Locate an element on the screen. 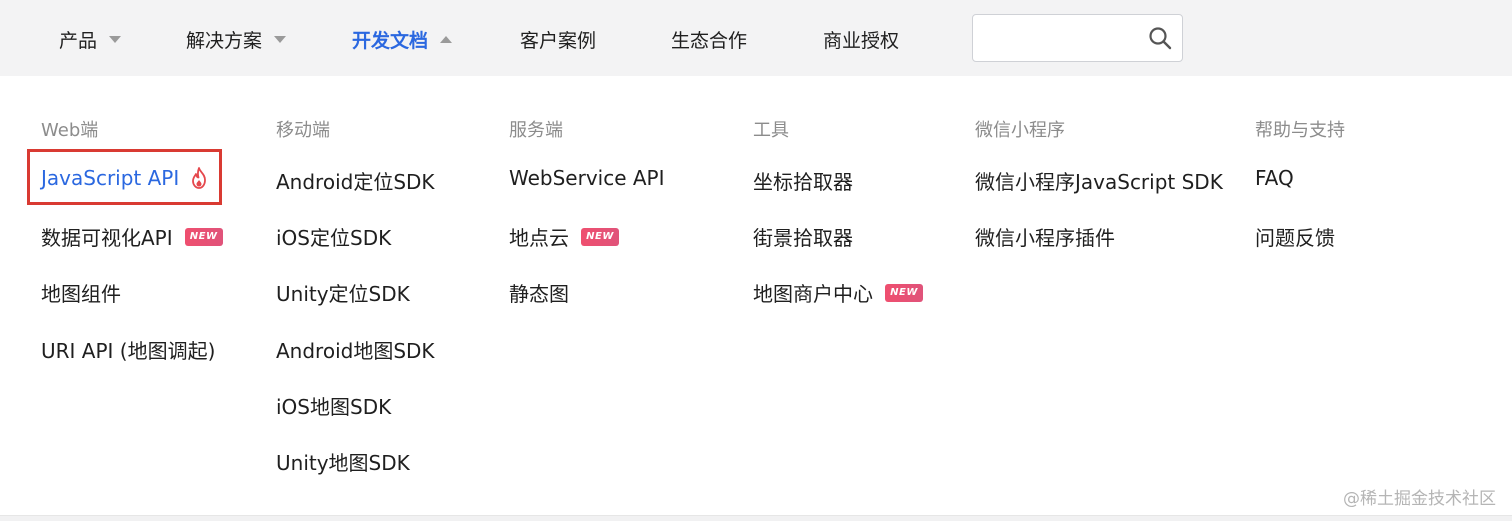  link-label: 数据可视化API is located at coordinates (107, 238).